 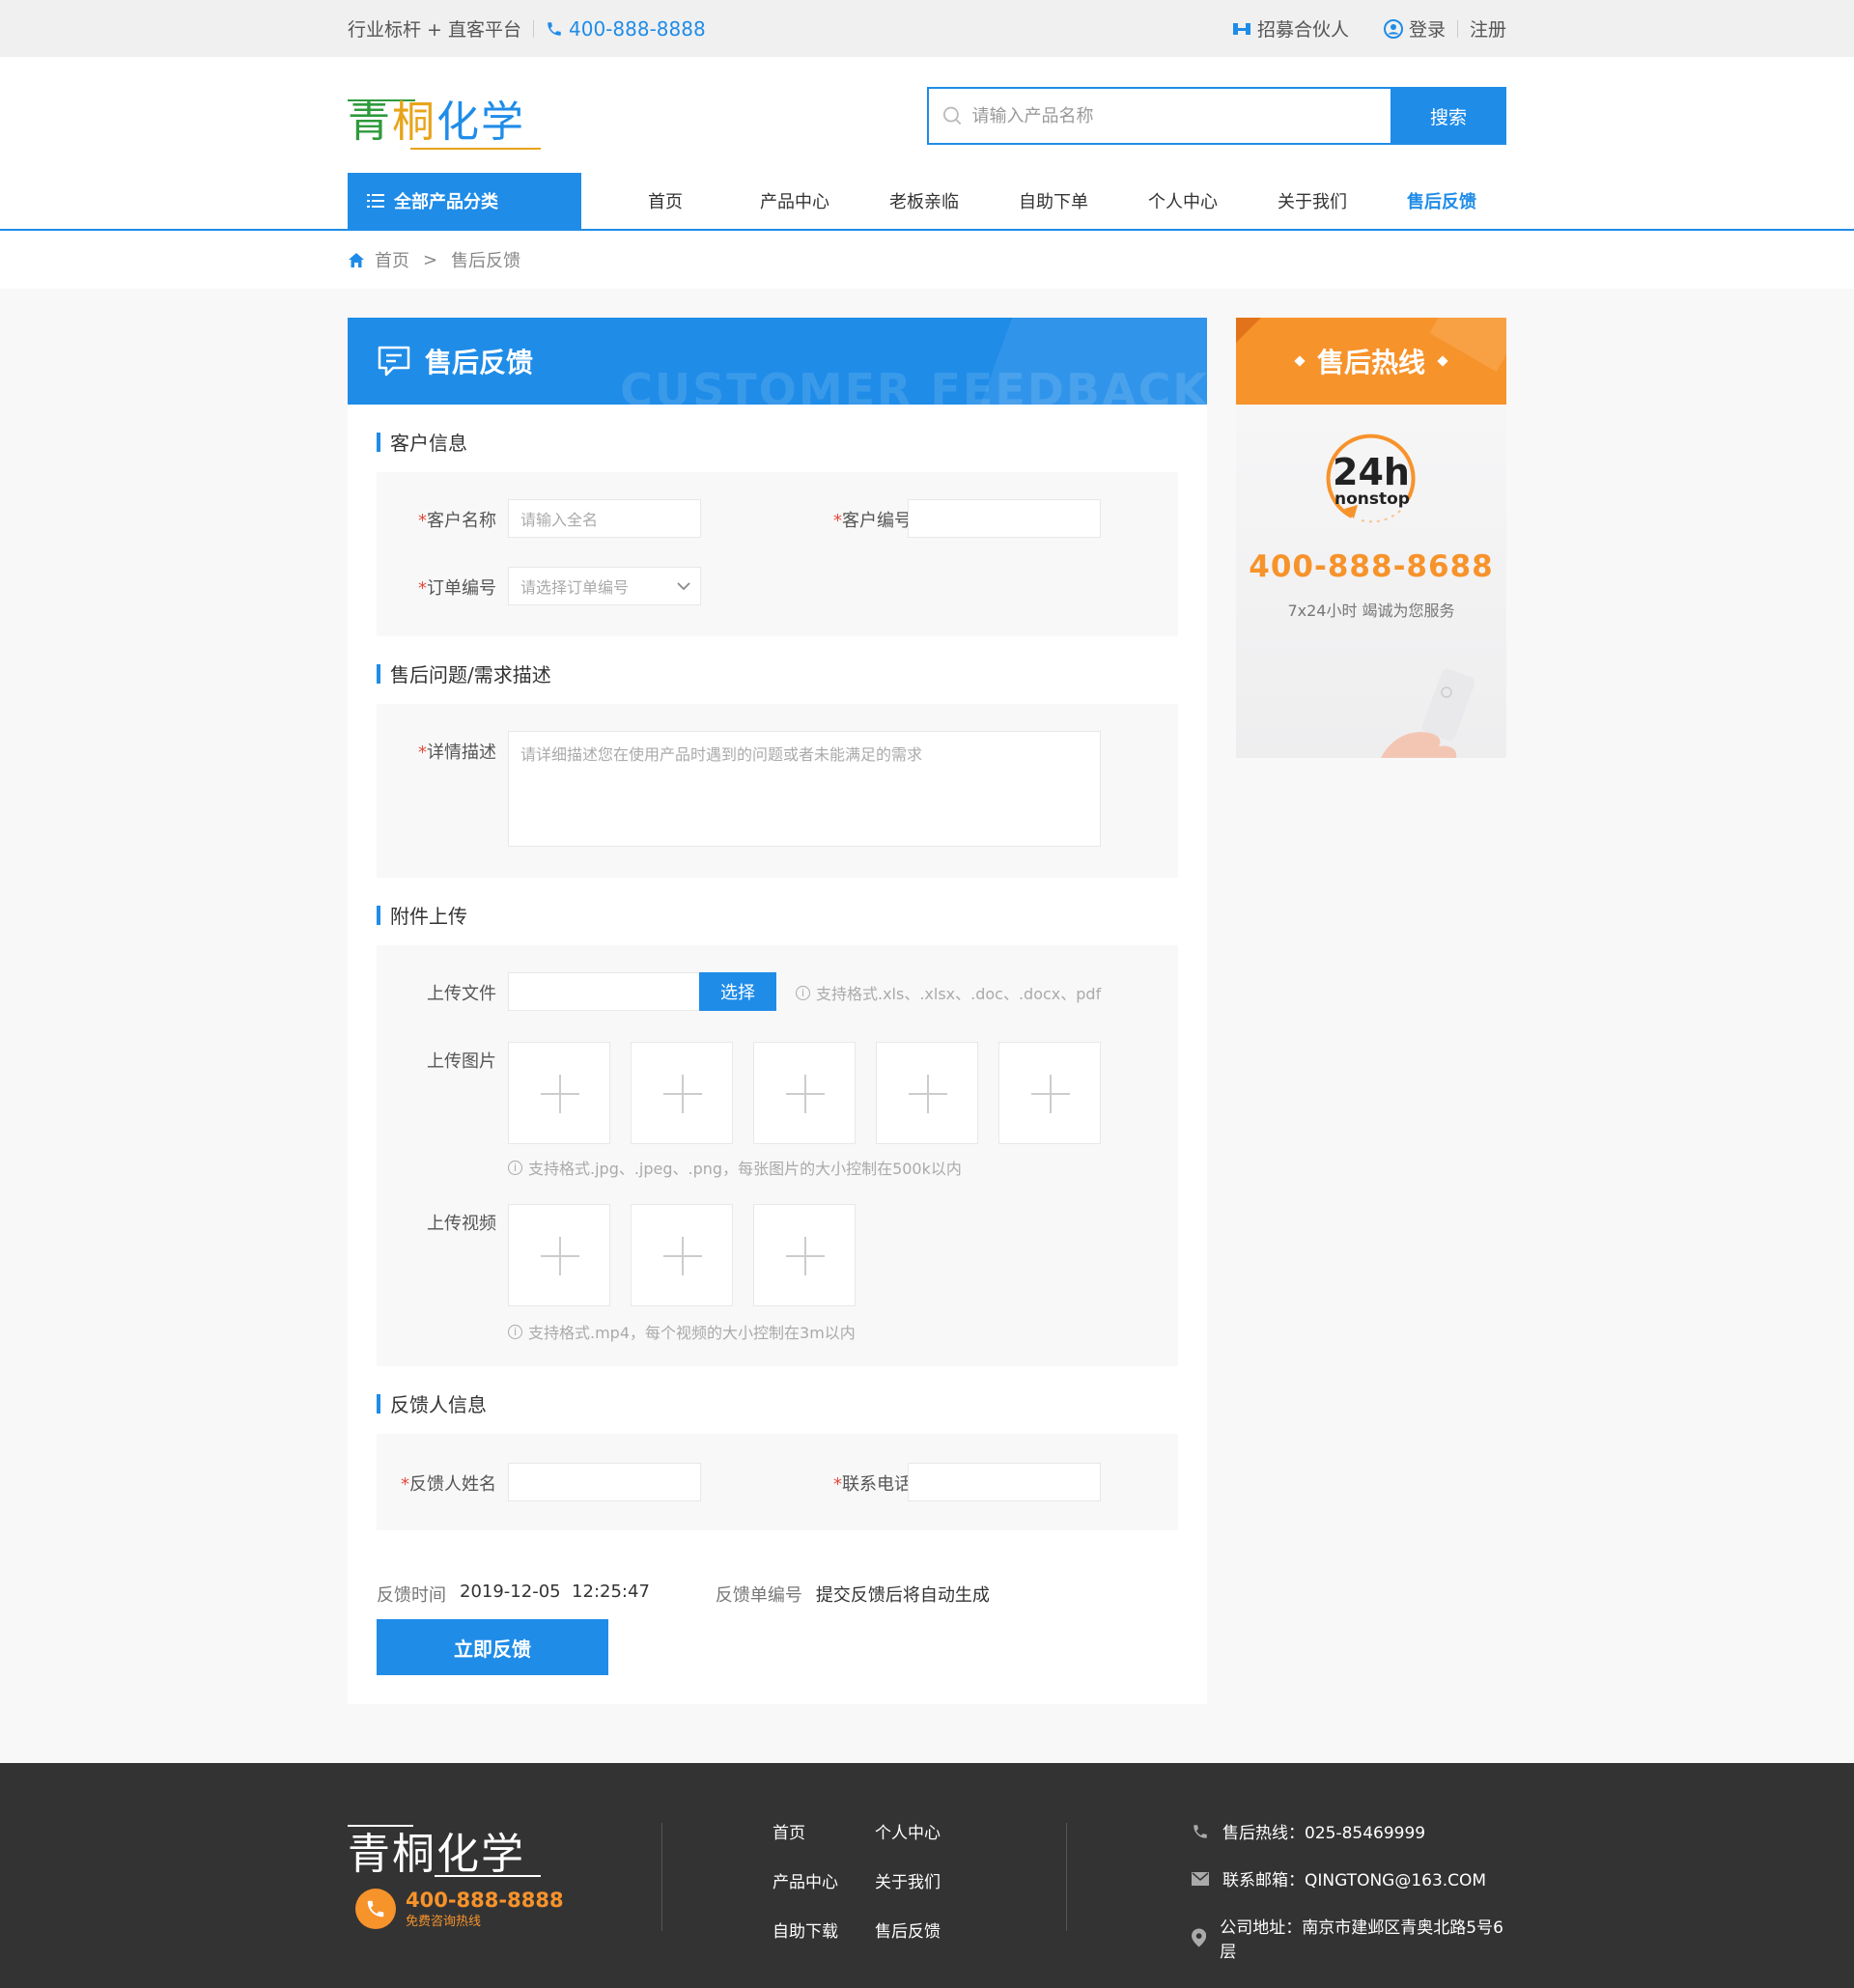 I want to click on nav-items: 首页 产品中心 老板亲临 自助下单 个人中心 关于我们 售后反馈, so click(x=1053, y=201).